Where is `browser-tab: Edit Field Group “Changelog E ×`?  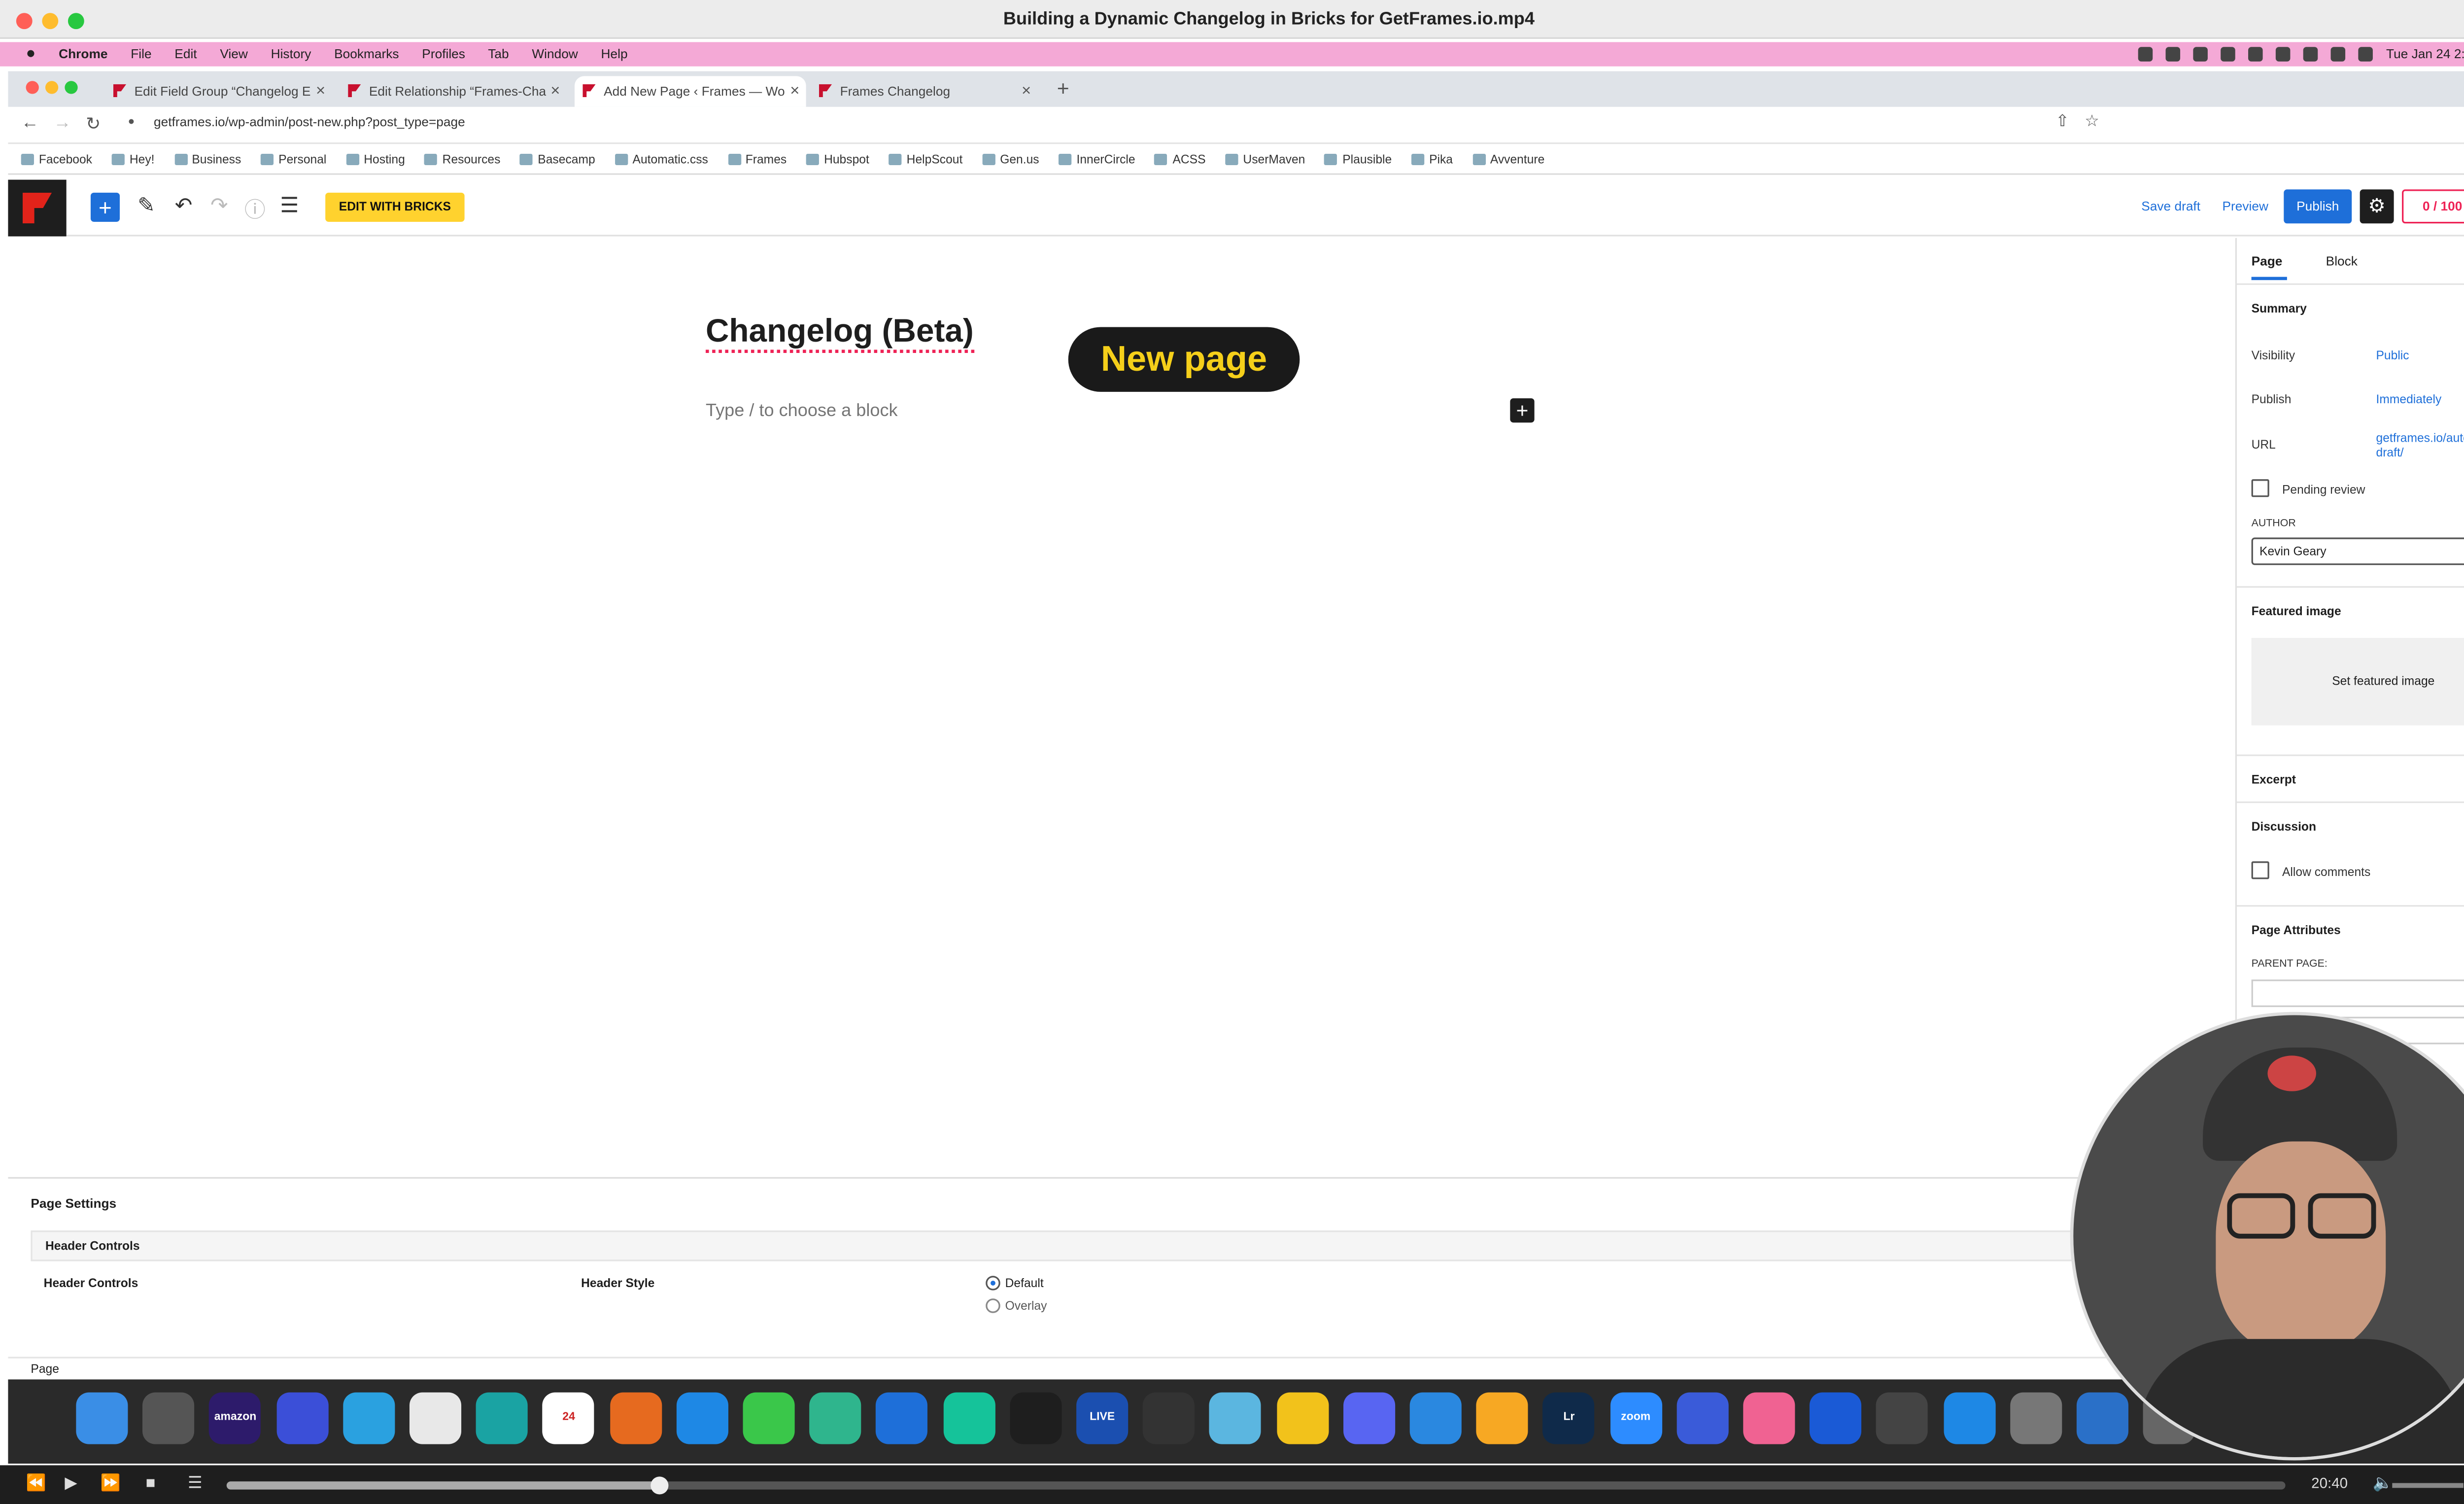
browser-tab: Edit Field Group “Changelog E × is located at coordinates (218, 91).